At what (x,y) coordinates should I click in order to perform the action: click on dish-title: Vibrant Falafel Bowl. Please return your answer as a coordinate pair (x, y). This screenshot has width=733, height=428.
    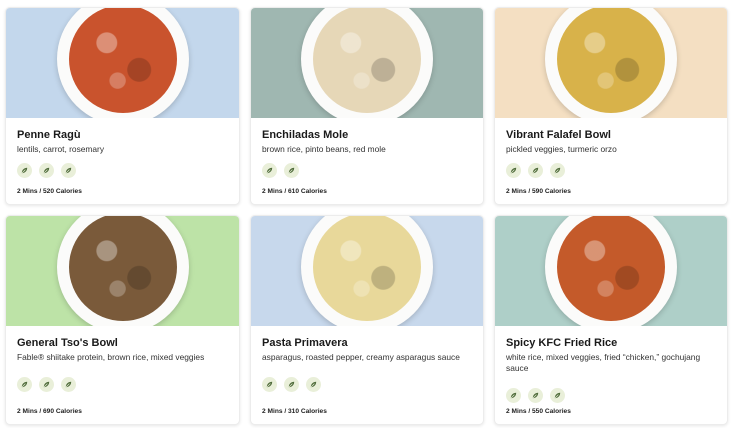
    Looking at the image, I should click on (558, 135).